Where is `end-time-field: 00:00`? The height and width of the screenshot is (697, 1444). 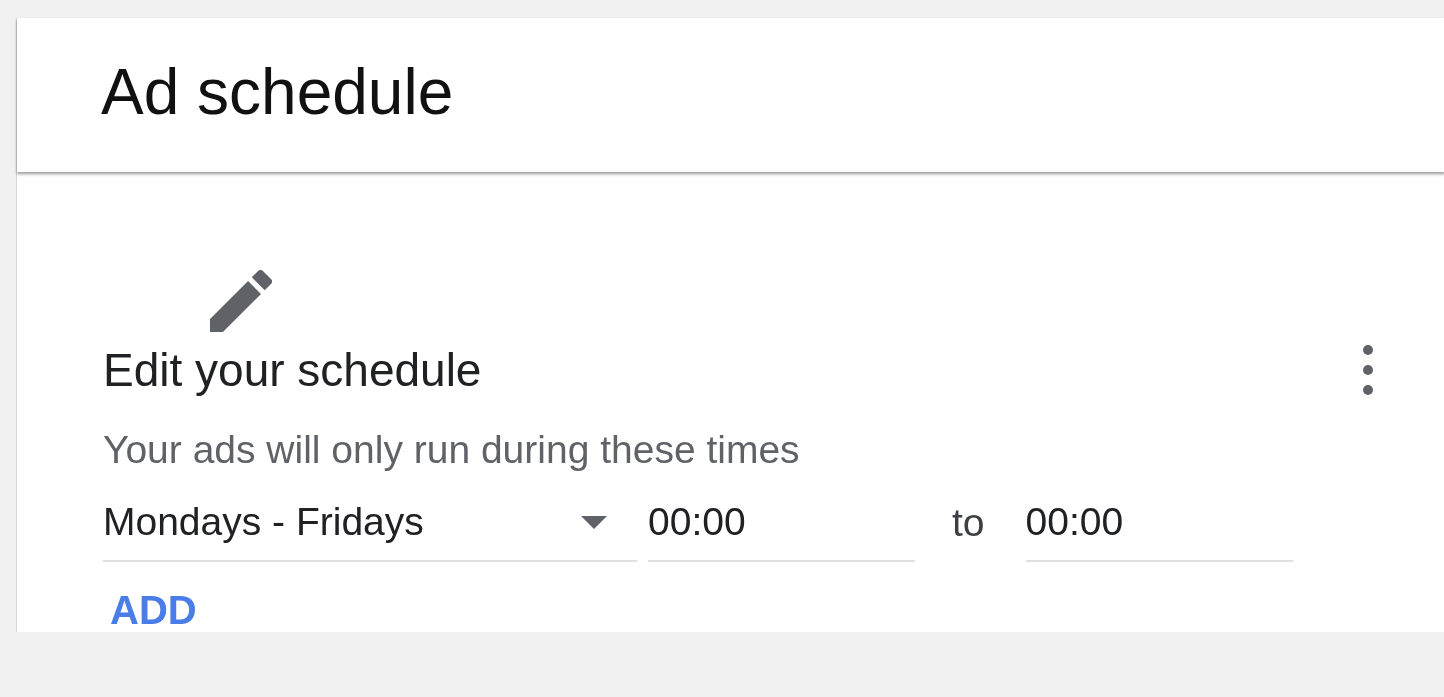
end-time-field: 00:00 is located at coordinates (1159, 523).